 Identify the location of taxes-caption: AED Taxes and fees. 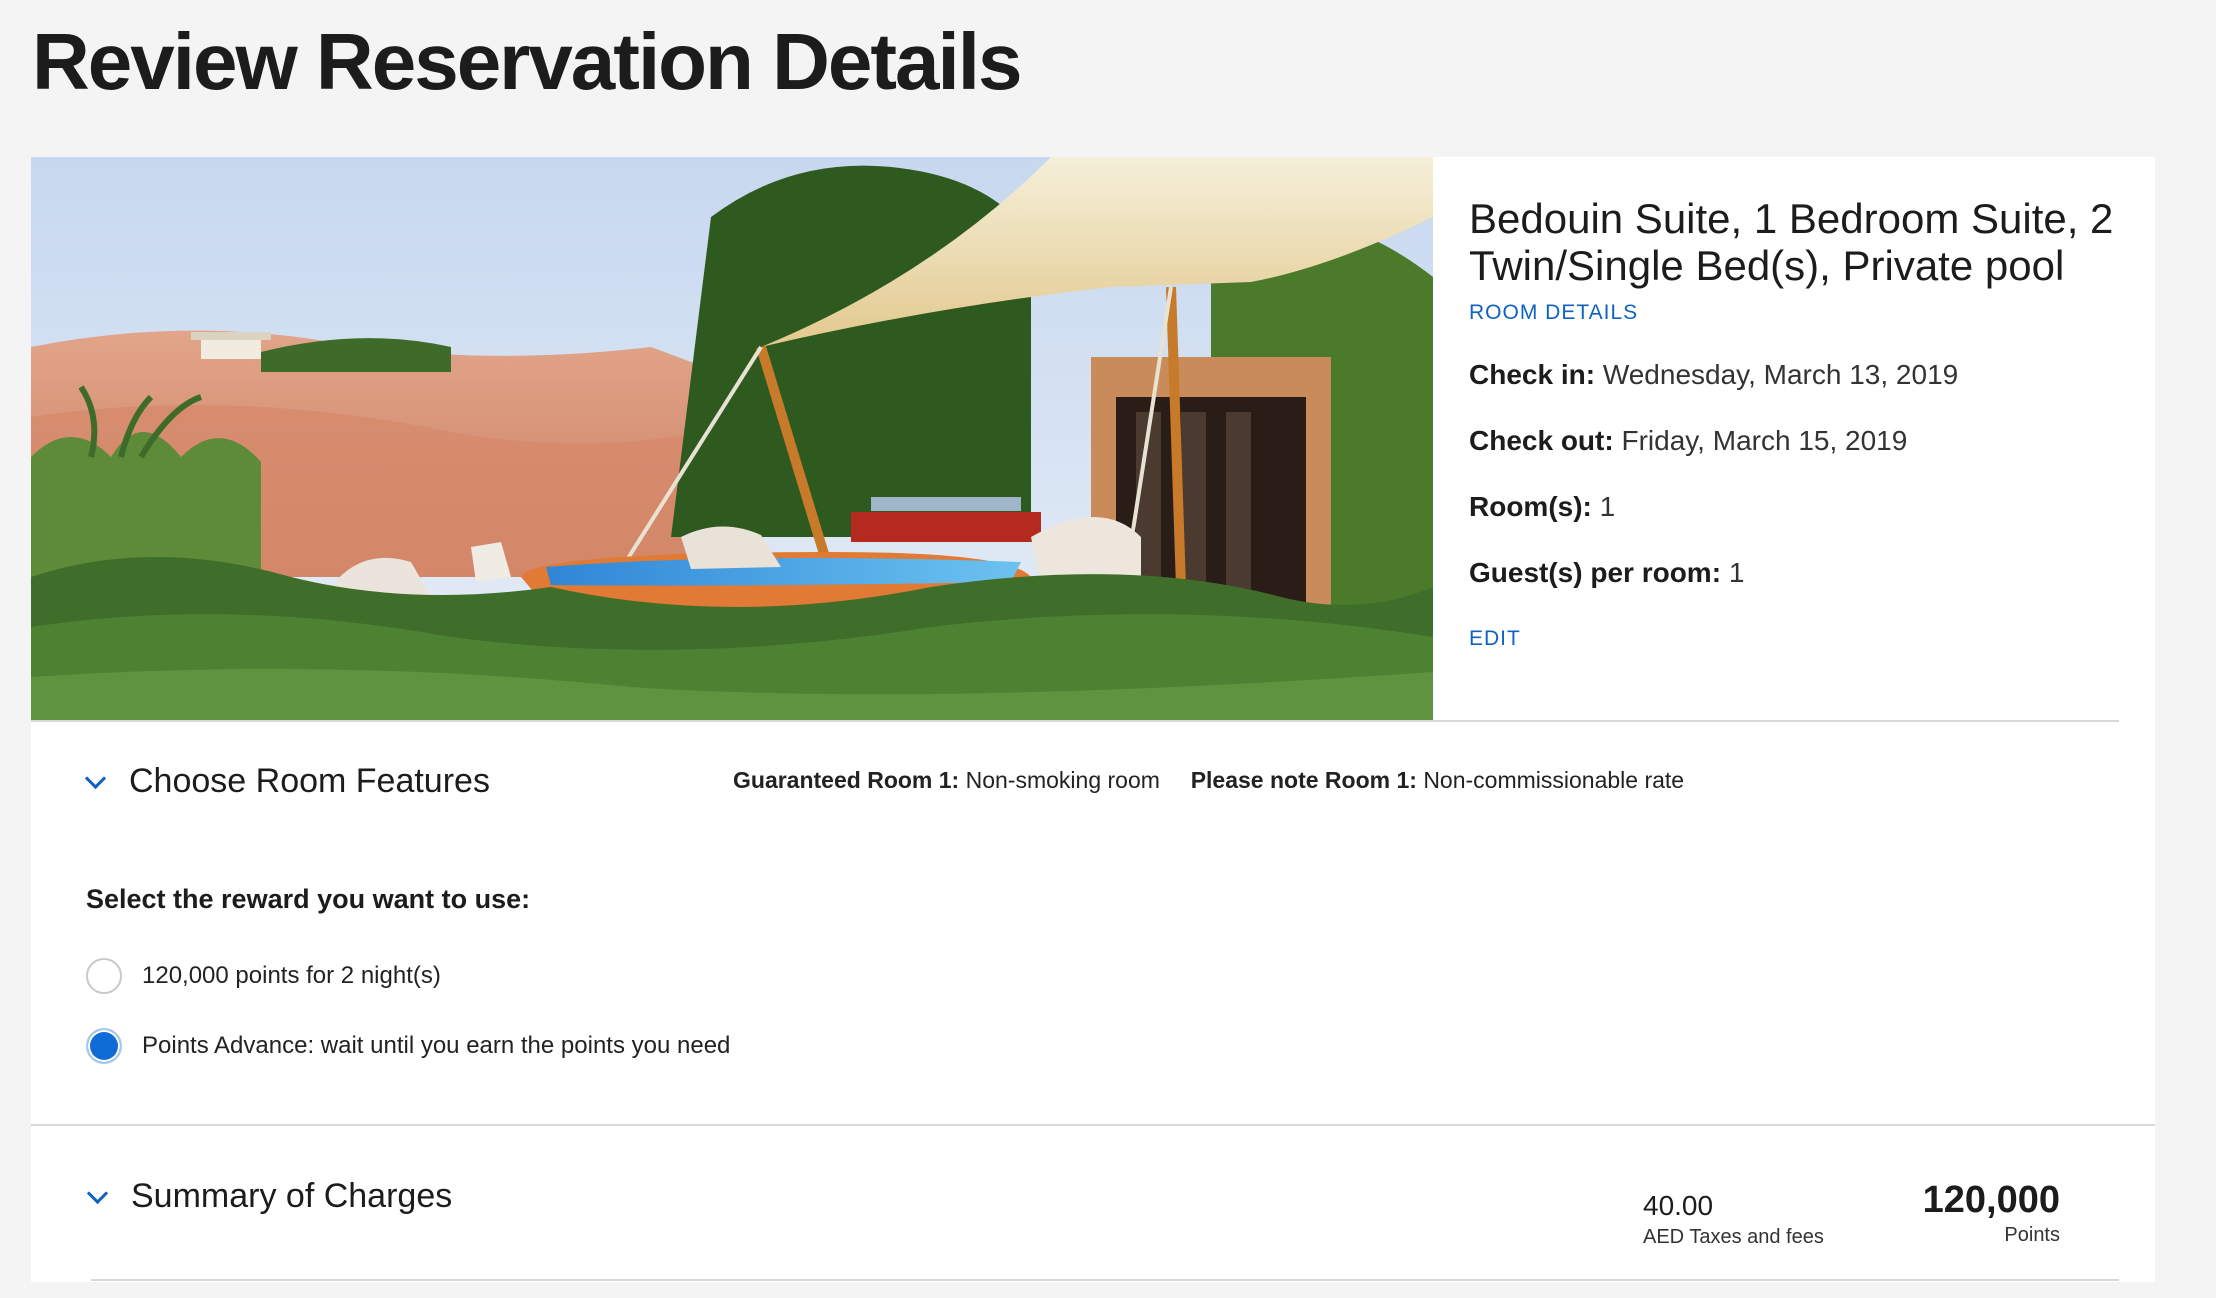
(1733, 1237).